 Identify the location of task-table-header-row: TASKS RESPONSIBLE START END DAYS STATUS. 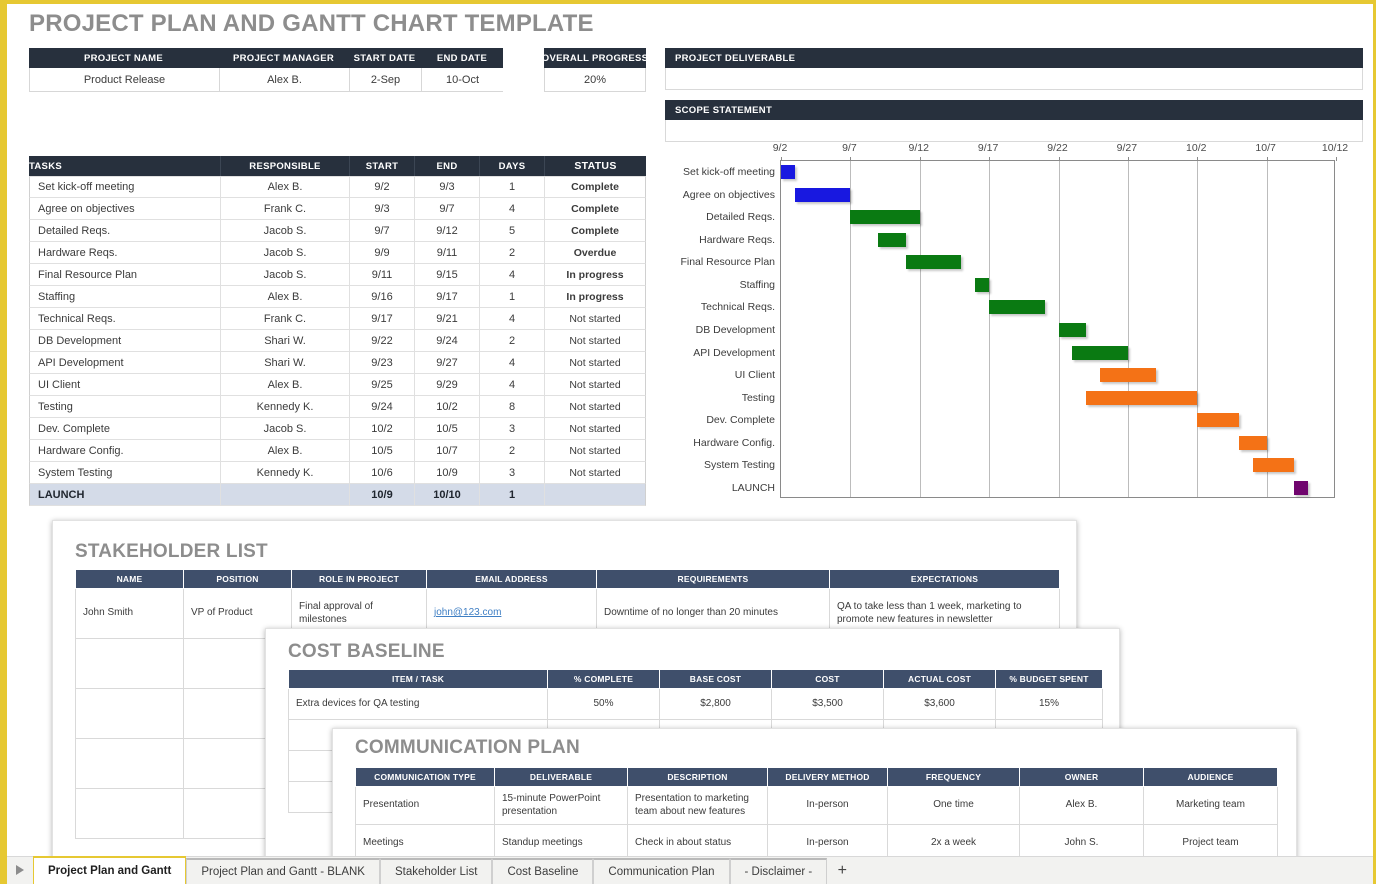
(338, 166).